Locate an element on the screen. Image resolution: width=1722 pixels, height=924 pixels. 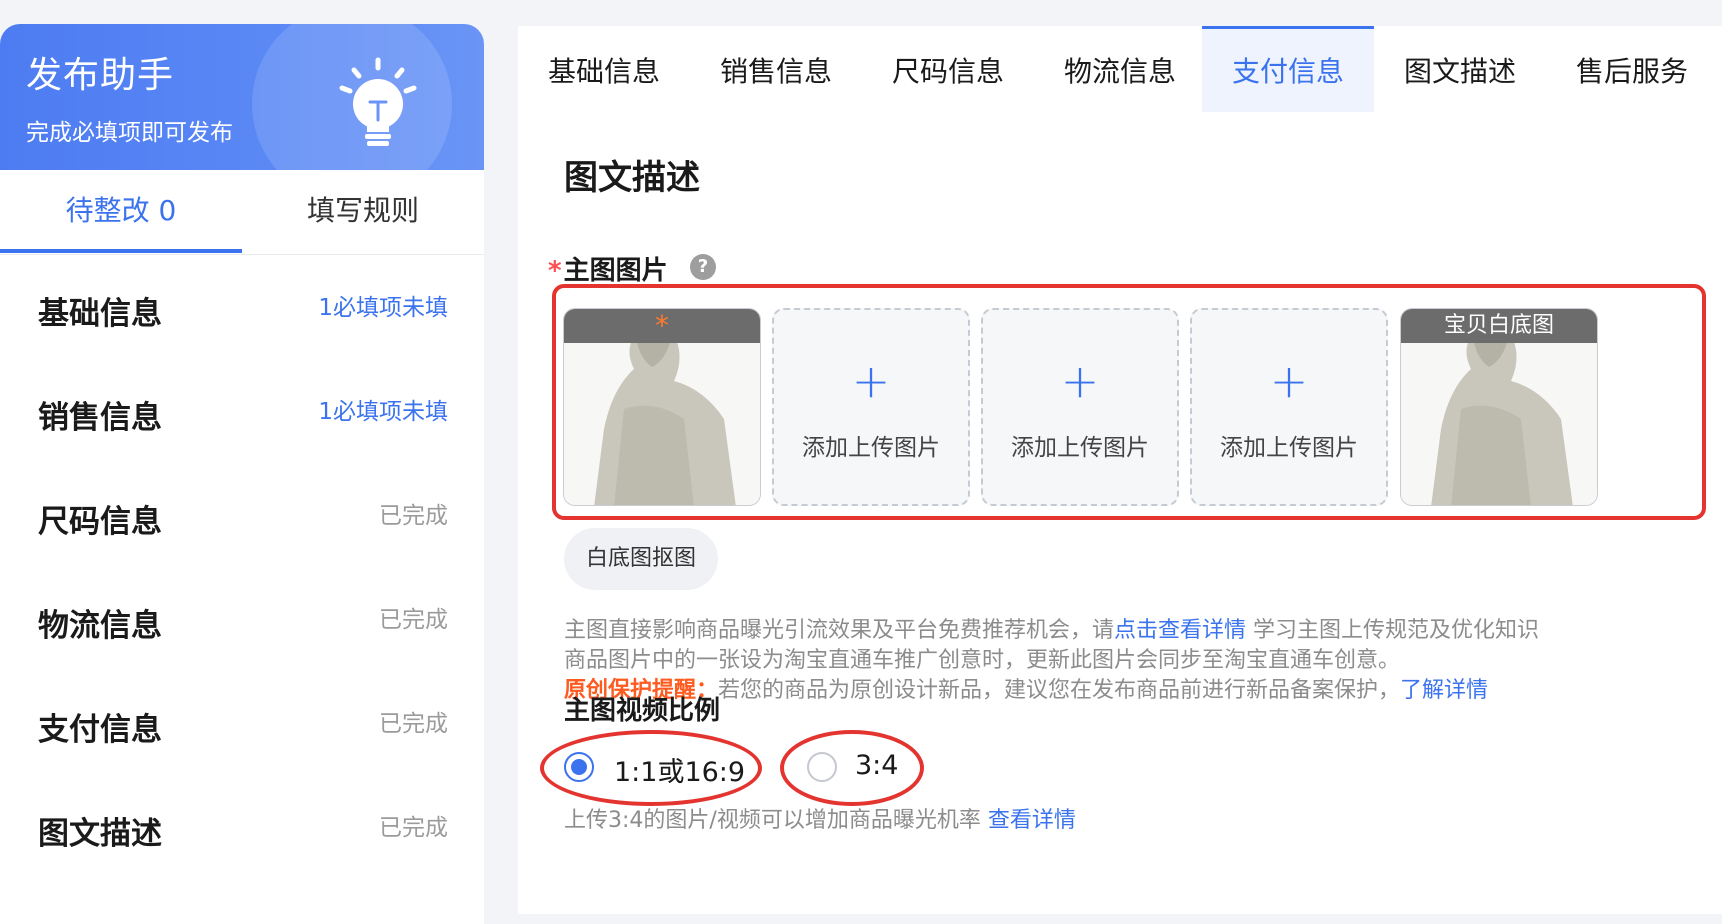
section-tabs: 基础信息 销售信息 尺码信息 物流信息 支付信息 图文描述 售后服务 is located at coordinates (1120, 69).